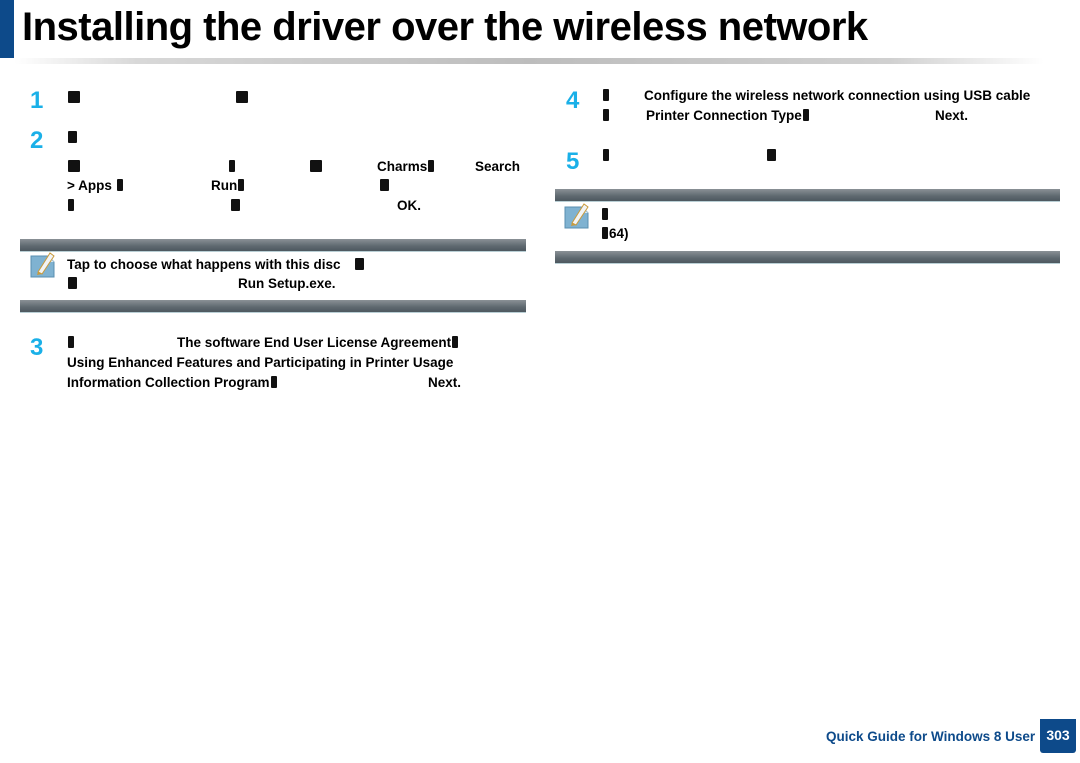 This screenshot has height=763, width=1080. What do you see at coordinates (157, 97) in the screenshot?
I see `step-1-text` at bounding box center [157, 97].